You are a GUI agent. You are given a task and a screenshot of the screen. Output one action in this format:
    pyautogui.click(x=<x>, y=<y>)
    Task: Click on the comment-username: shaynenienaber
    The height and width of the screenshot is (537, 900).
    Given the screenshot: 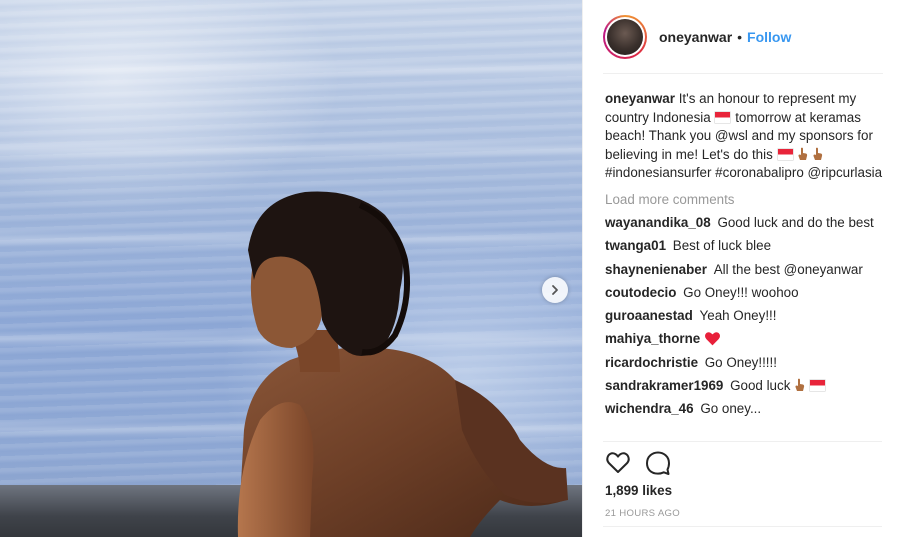 What is the action you would take?
    pyautogui.click(x=656, y=269)
    